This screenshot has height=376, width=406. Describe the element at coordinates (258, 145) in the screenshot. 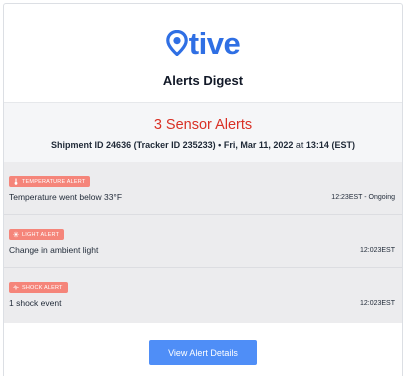

I see `shipment-date: Fri, Mar 11, 2022` at that location.